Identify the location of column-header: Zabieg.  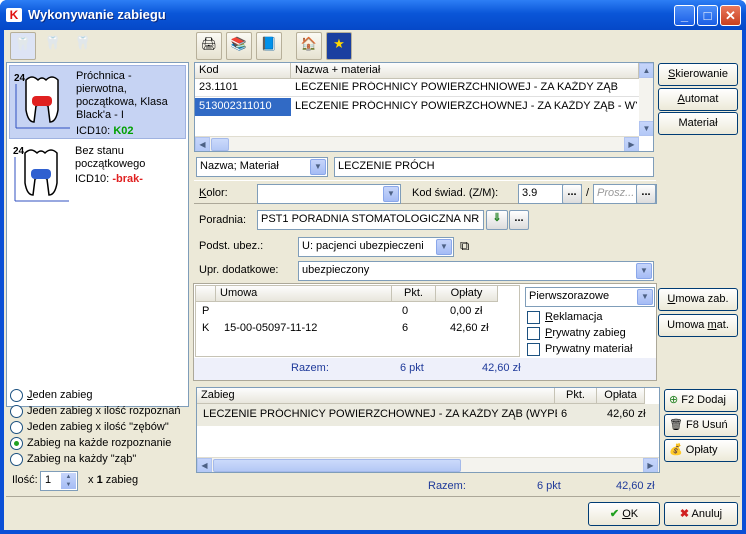
(376, 396).